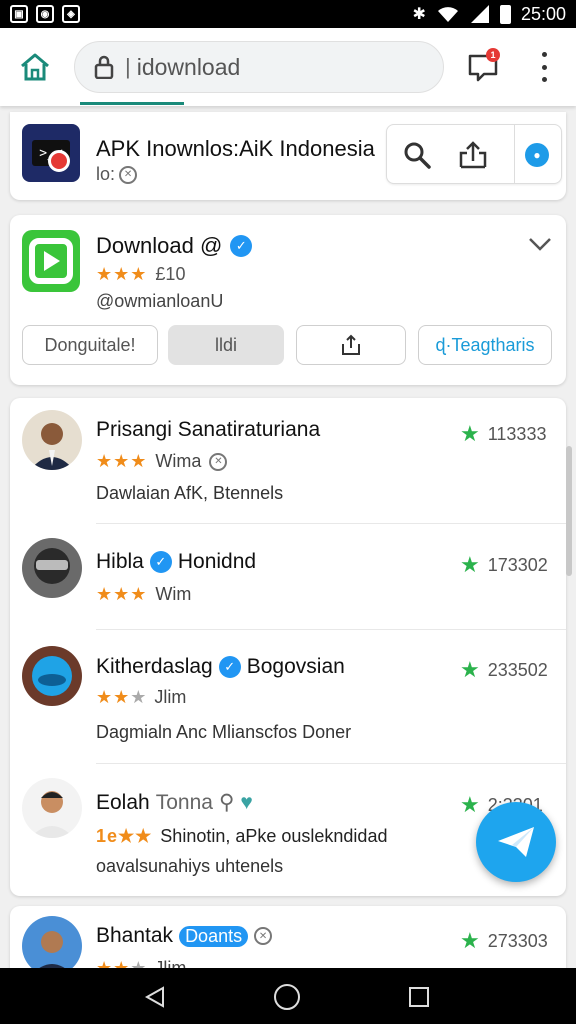  What do you see at coordinates (220, 667) in the screenshot?
I see `item-name: Kitherdaslag ✓ Bogovsian` at bounding box center [220, 667].